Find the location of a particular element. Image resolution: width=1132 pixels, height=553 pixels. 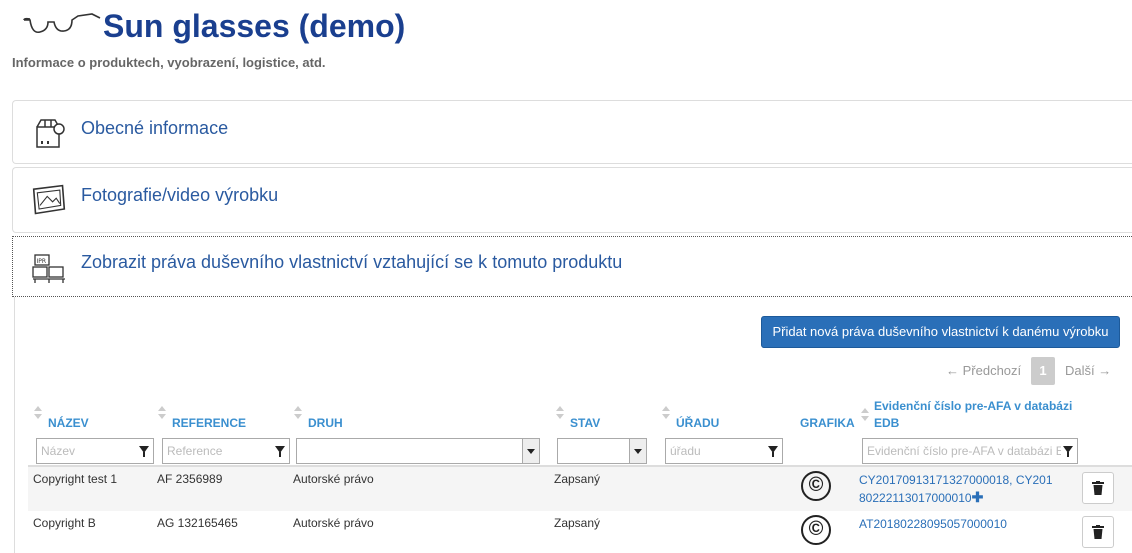

page-title: Sun glasses (demo) is located at coordinates (254, 26).